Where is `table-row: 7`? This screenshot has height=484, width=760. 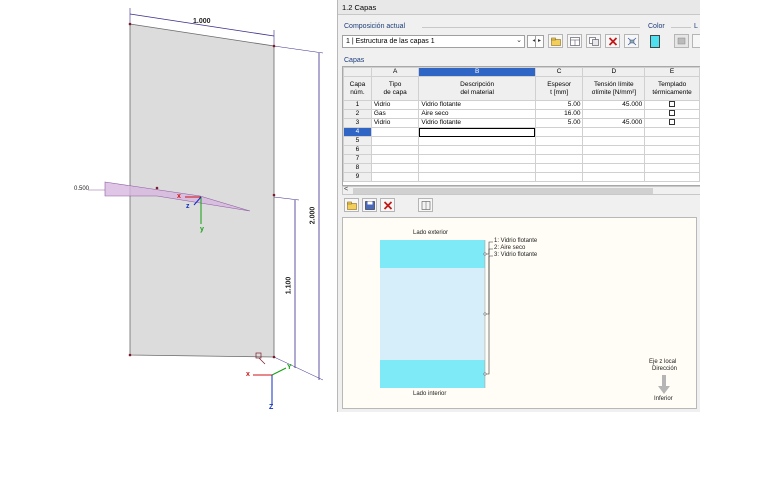
table-row: 7 is located at coordinates (521, 159).